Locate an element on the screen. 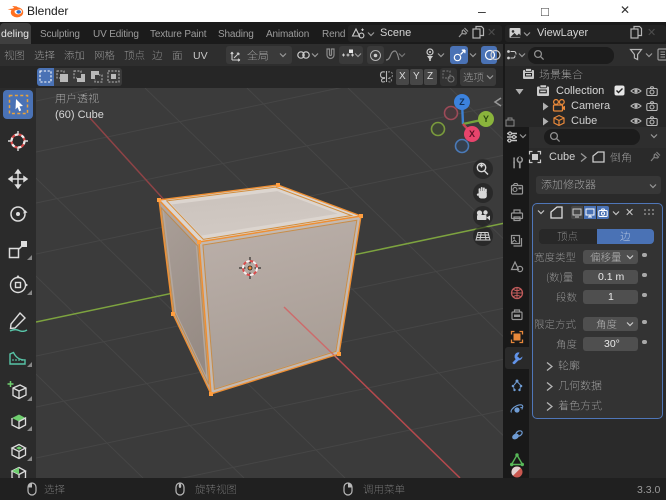 The height and width of the screenshot is (500, 666). svg-text: Z is located at coordinates (462, 102).